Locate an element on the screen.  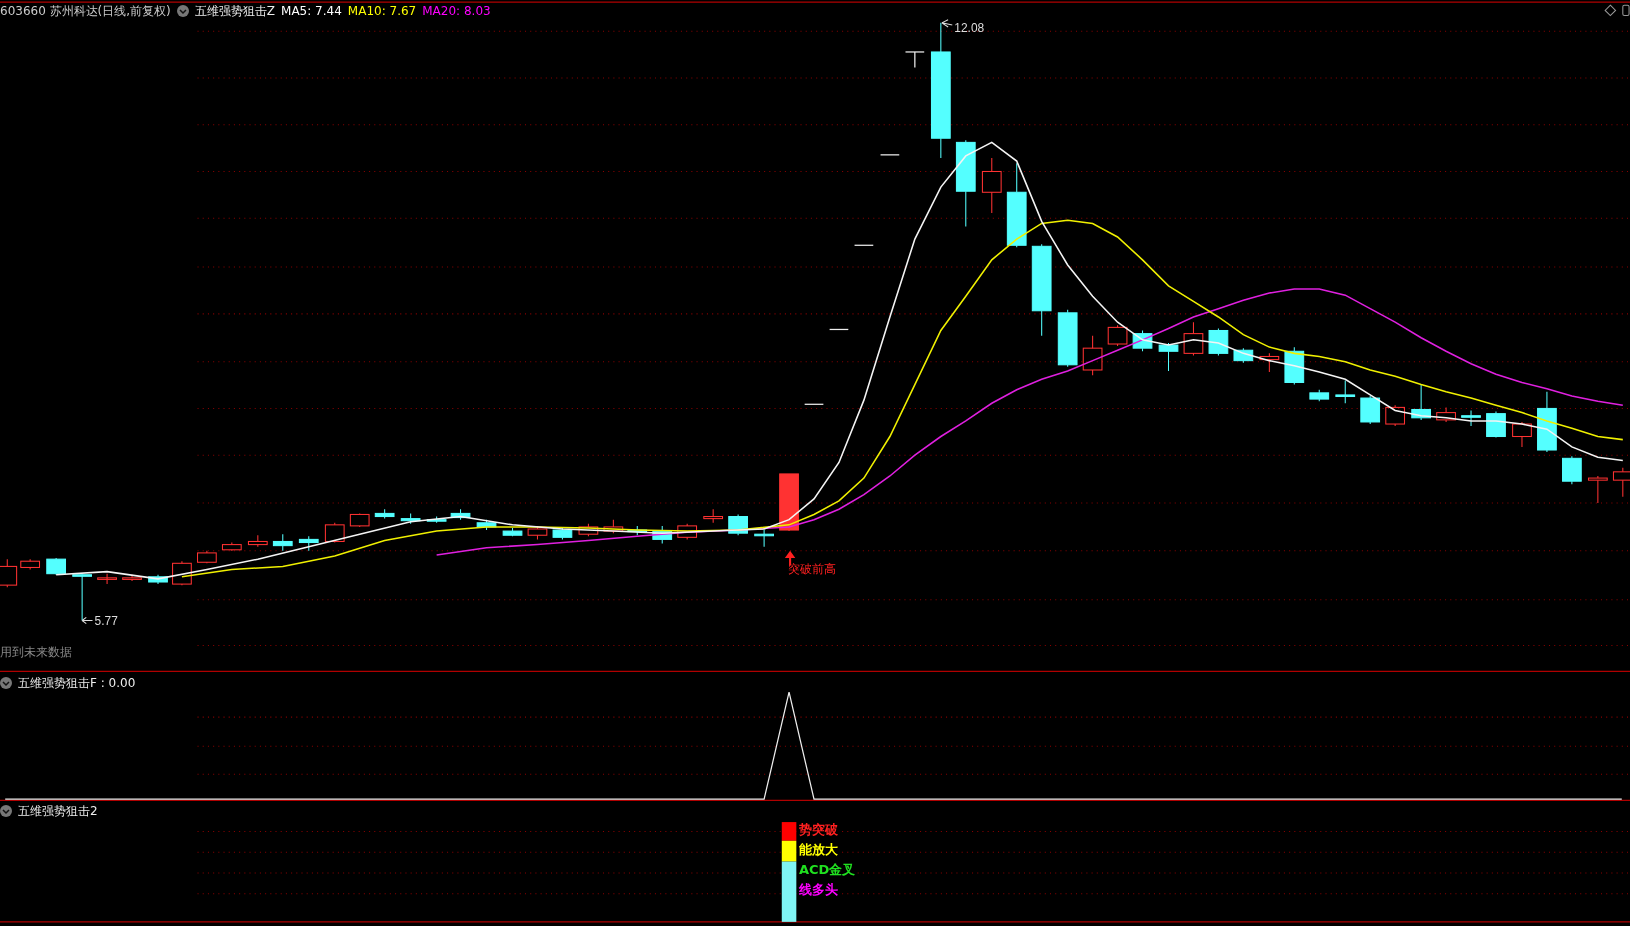
diamond-icon is located at coordinates (1610, 10).